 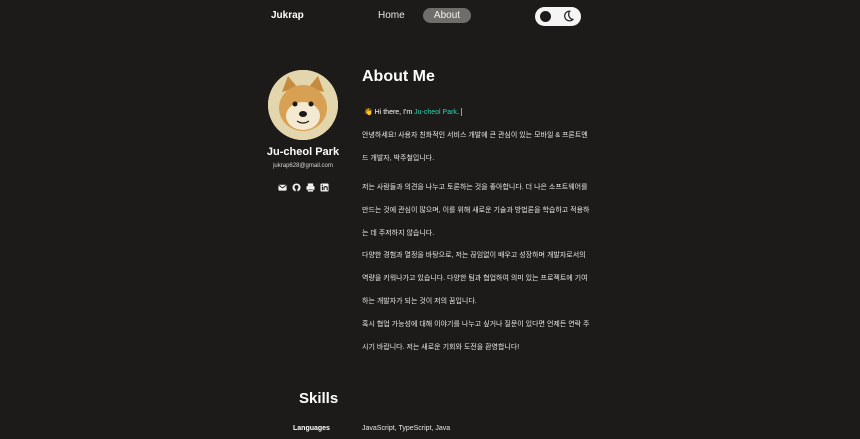 I want to click on profile-name: Ju-cheol Park, so click(x=303, y=152).